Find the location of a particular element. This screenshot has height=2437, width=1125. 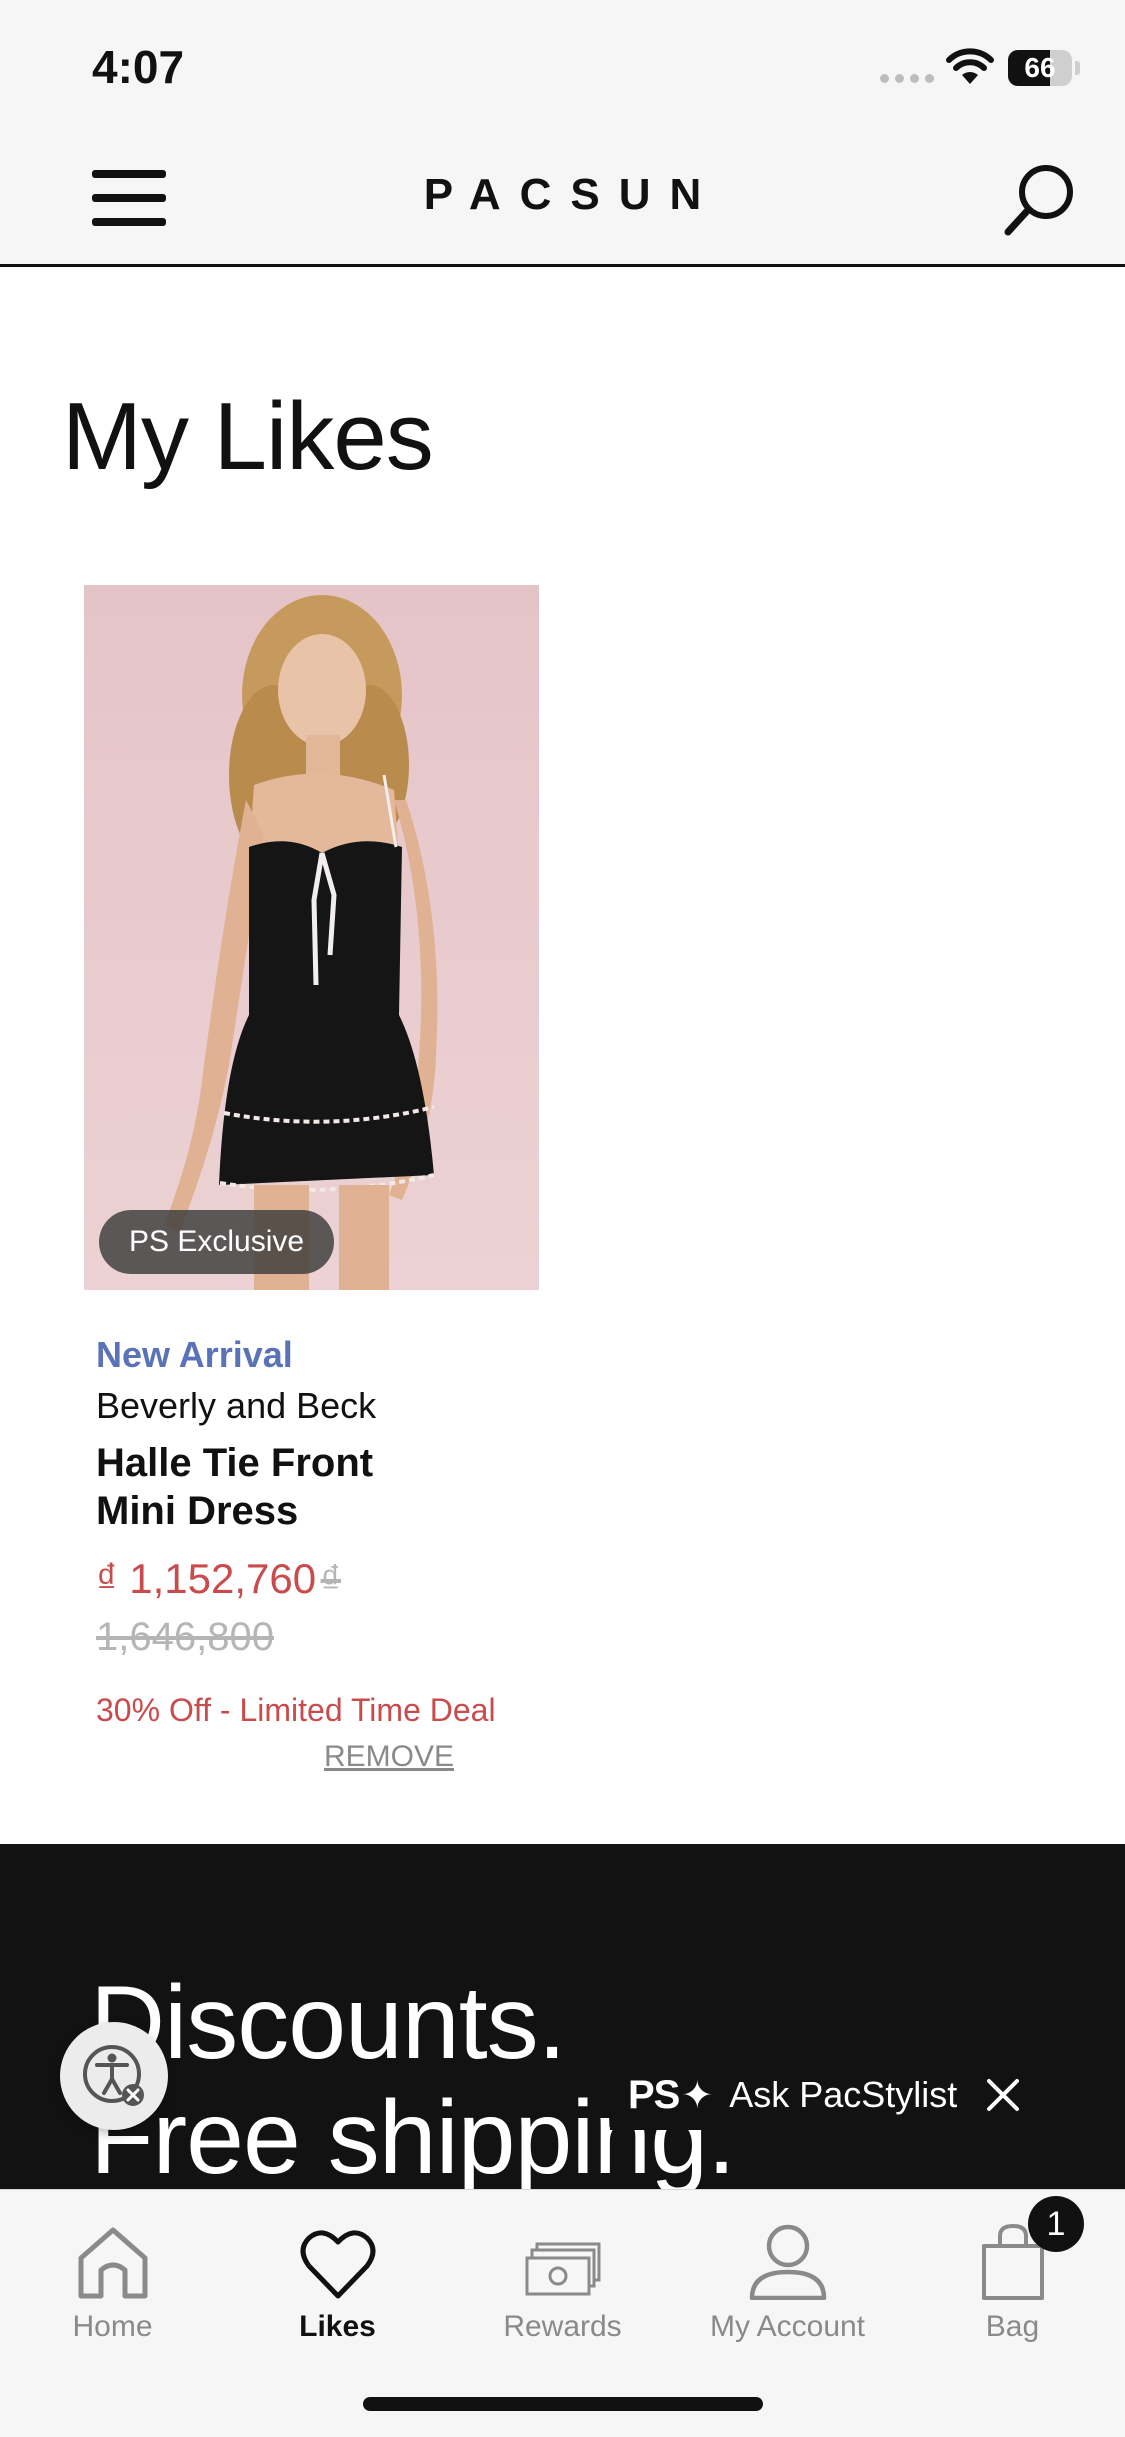

battery-icon: 66 is located at coordinates (1040, 68).